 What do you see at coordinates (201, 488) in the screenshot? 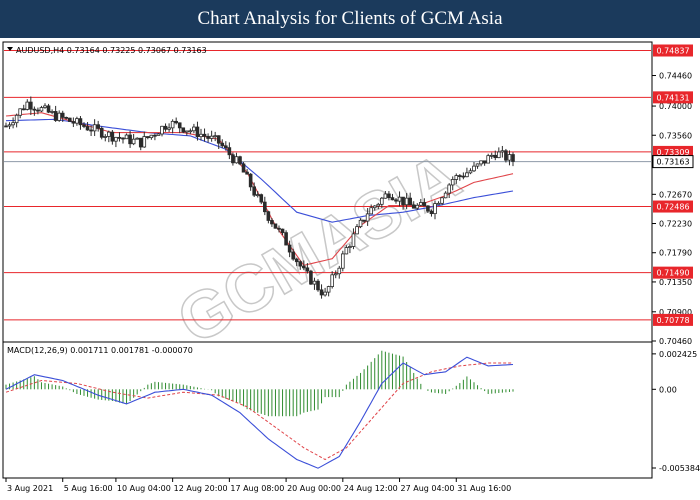
I see `time-tick-label: 12 Aug 20:00` at bounding box center [201, 488].